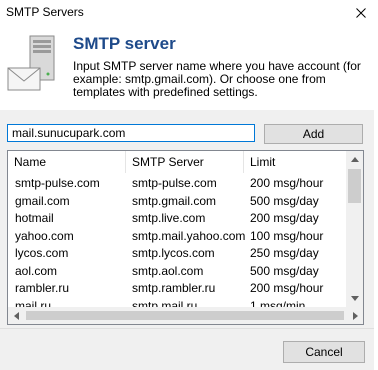 The height and width of the screenshot is (370, 378). Describe the element at coordinates (168, 270) in the screenshot. I see `row-server: smtp.aol.com` at that location.